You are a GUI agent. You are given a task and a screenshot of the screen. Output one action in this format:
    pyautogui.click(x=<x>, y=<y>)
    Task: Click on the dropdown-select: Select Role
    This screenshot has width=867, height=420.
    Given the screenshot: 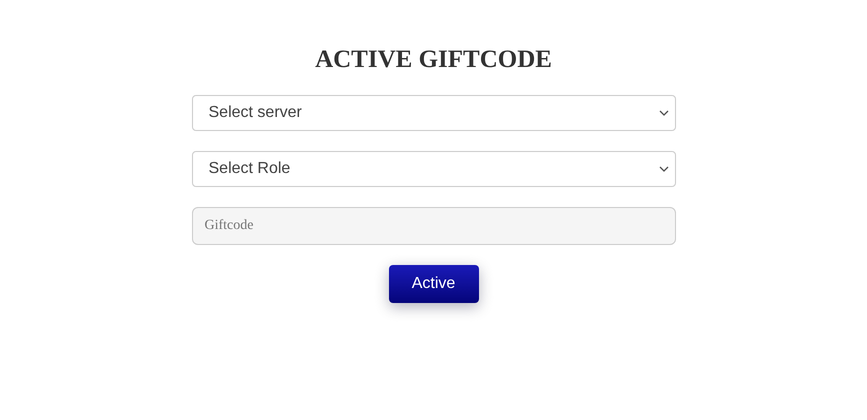 What is the action you would take?
    pyautogui.click(x=434, y=169)
    